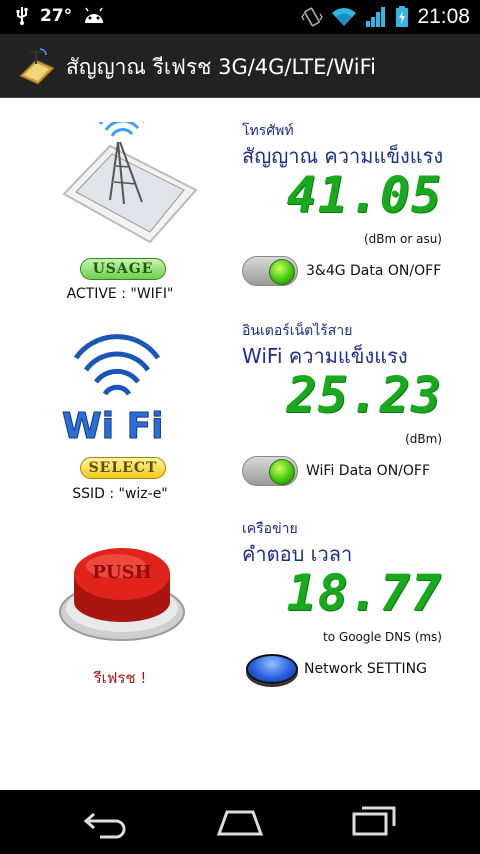 Image resolution: width=480 pixels, height=854 pixels. Describe the element at coordinates (123, 468) in the screenshot. I see `select-wifi-button: SELECT` at that location.